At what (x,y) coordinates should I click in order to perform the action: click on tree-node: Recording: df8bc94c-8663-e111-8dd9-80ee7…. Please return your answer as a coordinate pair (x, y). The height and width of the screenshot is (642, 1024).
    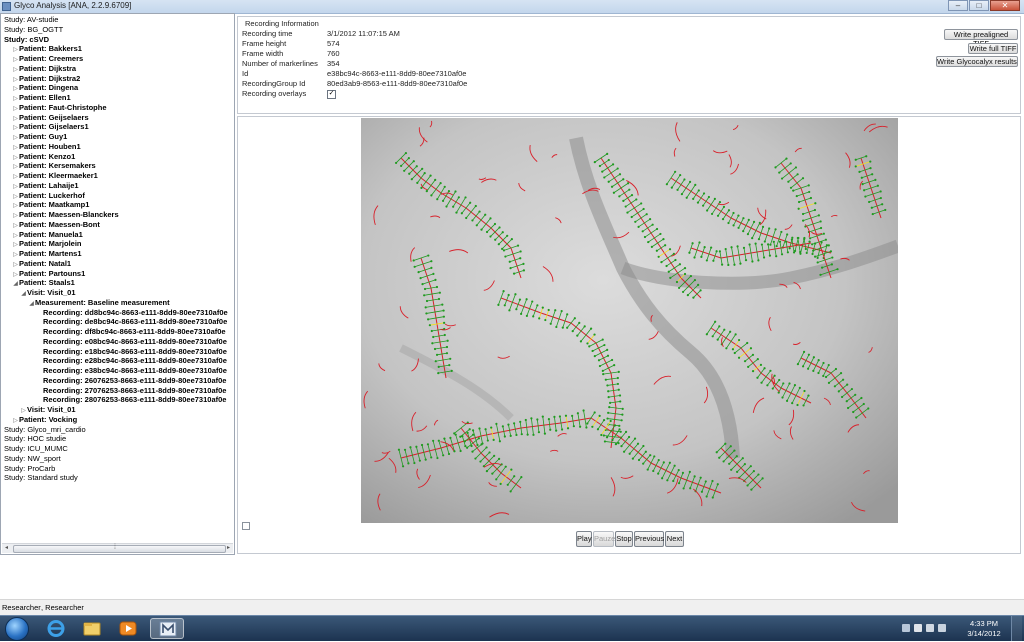
    Looking at the image, I should click on (119, 332).